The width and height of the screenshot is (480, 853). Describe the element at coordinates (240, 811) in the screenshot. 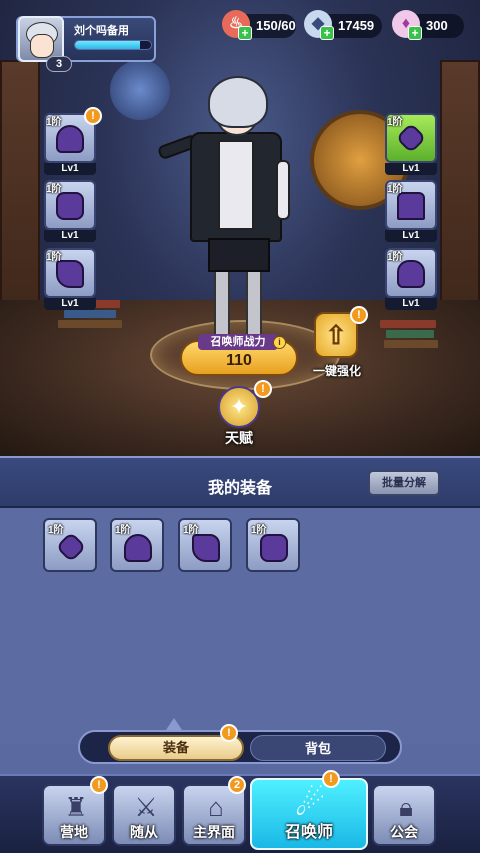

I see `bottom-nav: ♜ 营地 ⚔ 随从 ⌂ 主界面 ☄ 召唤师 🔒︎ 公会 ! 2 !` at that location.